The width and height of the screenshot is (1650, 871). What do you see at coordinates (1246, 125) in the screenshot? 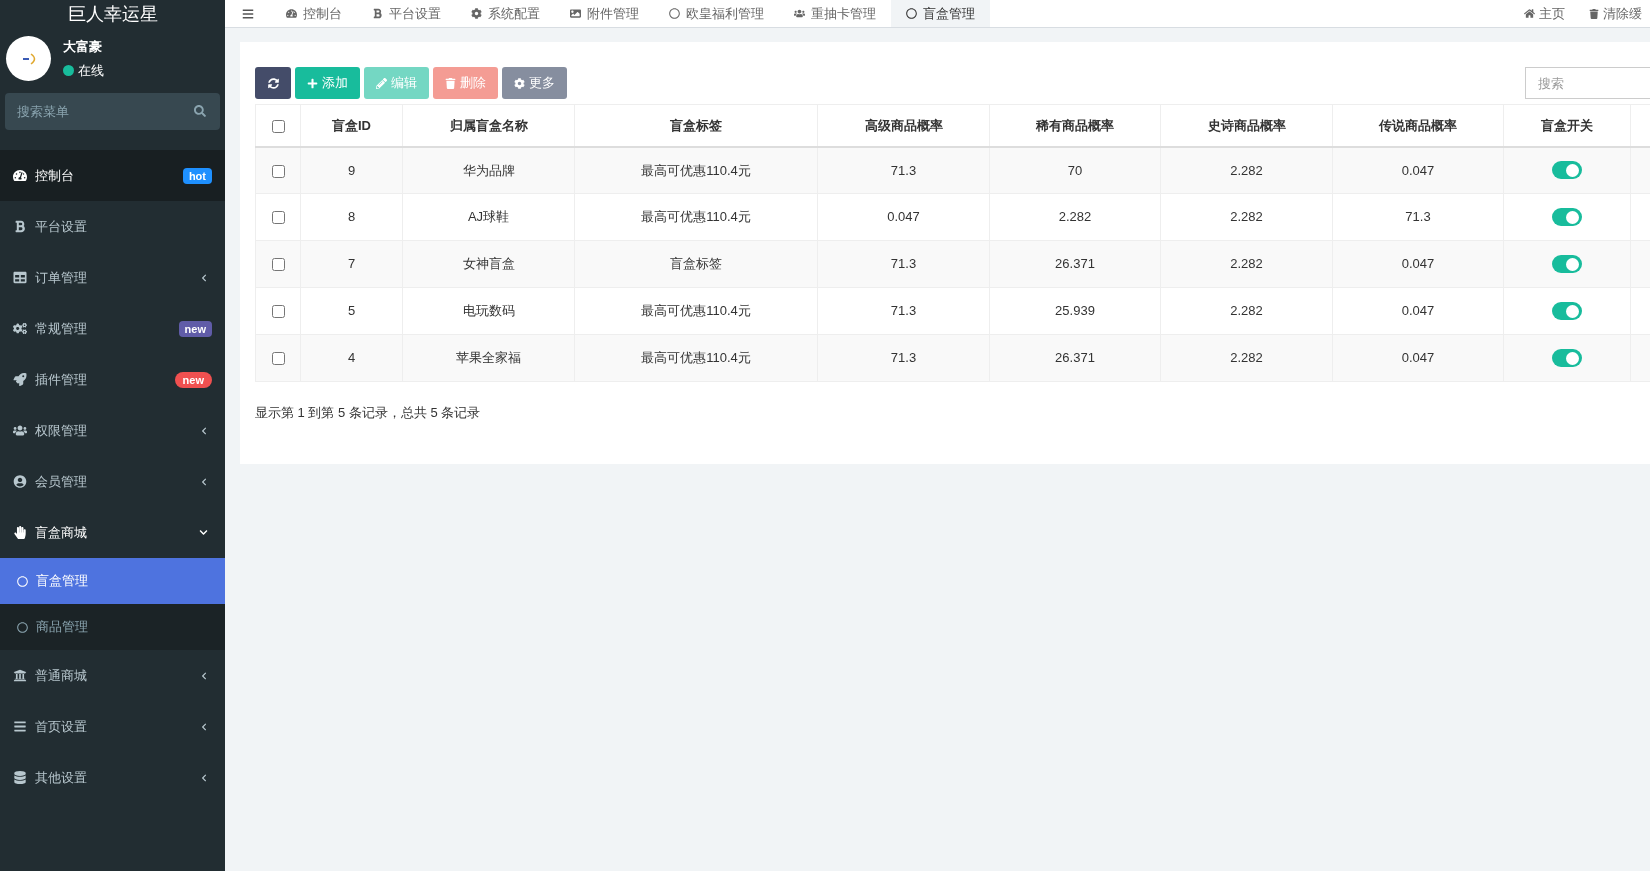
I see `column-header: 史诗商品概率` at bounding box center [1246, 125].